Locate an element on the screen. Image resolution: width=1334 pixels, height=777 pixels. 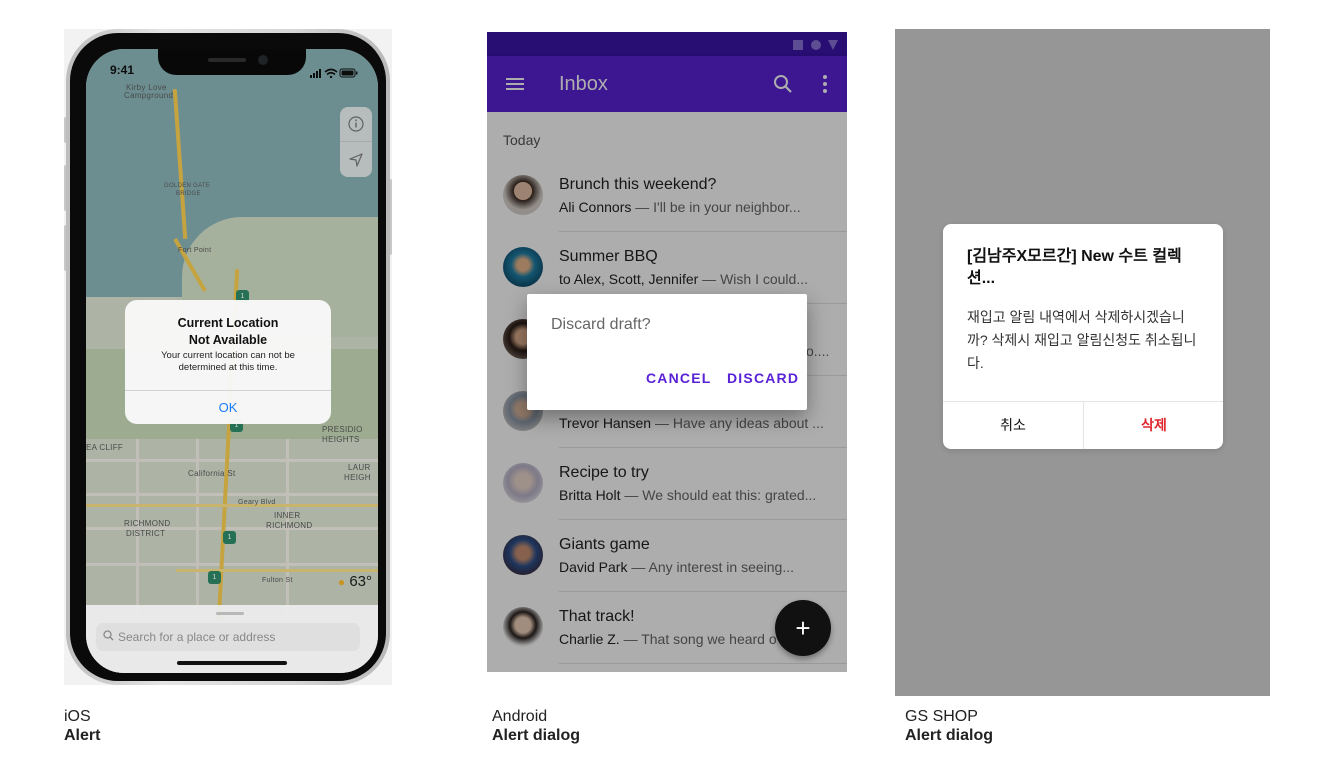
search-placeholder: Search for a place or address is located at coordinates (197, 637).